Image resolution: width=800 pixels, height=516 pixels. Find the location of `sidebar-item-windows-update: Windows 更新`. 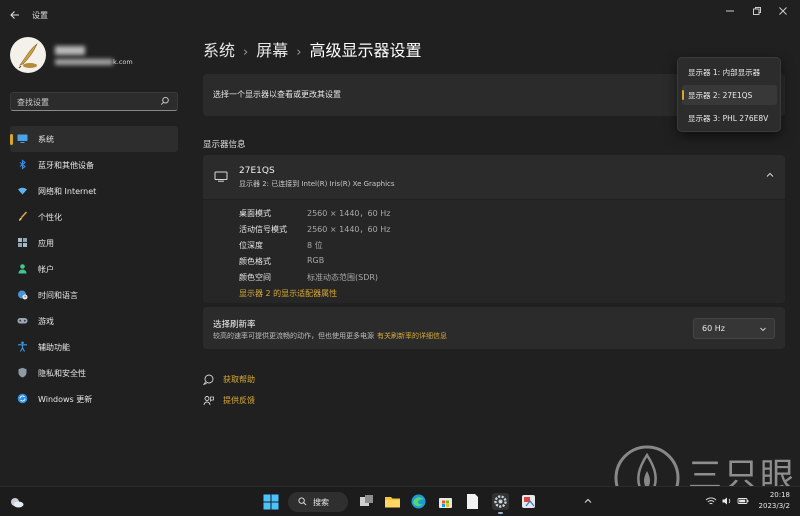

sidebar-item-windows-update: Windows 更新 is located at coordinates (94, 399).